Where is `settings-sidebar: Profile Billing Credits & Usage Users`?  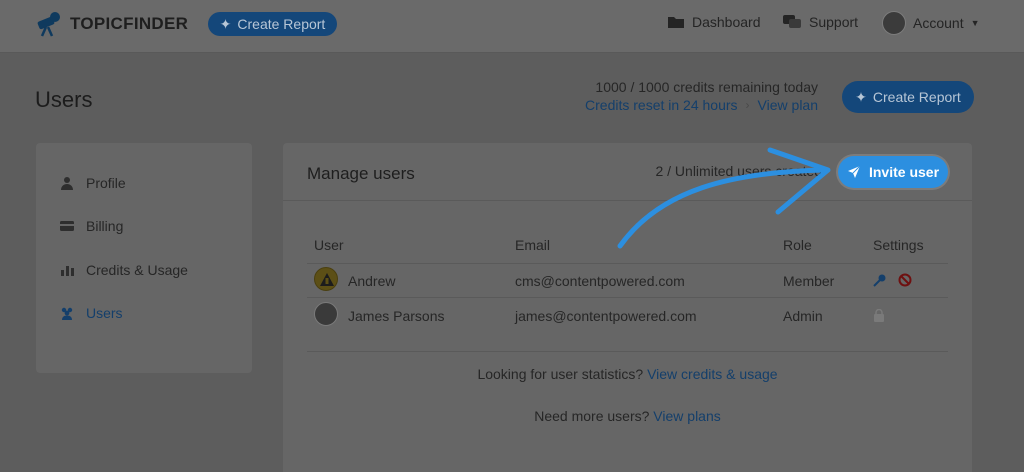 settings-sidebar: Profile Billing Credits & Usage Users is located at coordinates (144, 258).